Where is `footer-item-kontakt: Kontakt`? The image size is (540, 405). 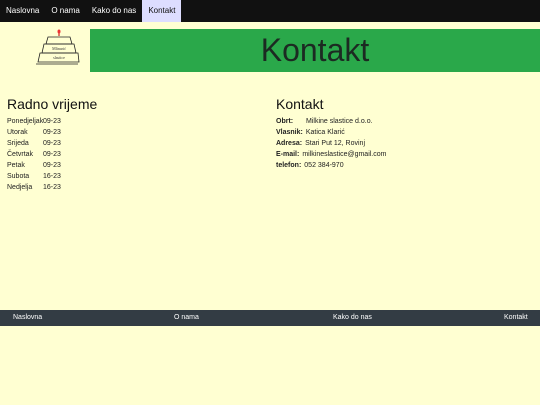
footer-item-kontakt: Kontakt is located at coordinates (516, 318).